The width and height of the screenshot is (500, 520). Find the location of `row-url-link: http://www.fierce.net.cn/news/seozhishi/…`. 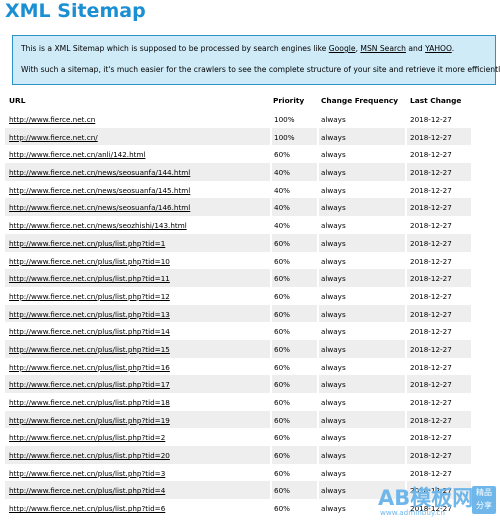

row-url-link: http://www.fierce.net.cn/news/seozhishi/… is located at coordinates (98, 225).